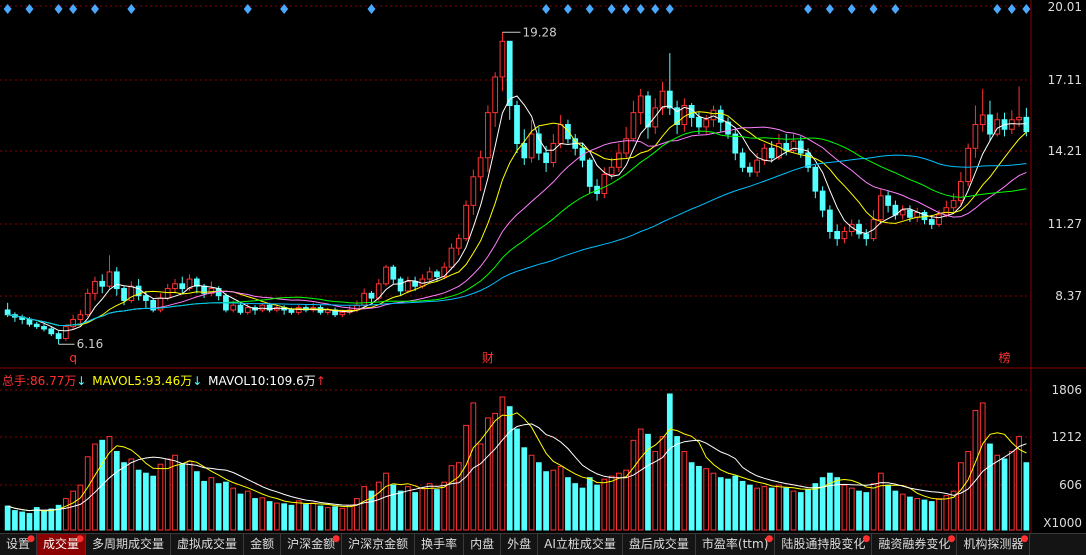 This screenshot has height=555, width=1086. Describe the element at coordinates (440, 544) in the screenshot. I see `tab-7: 换手率` at that location.